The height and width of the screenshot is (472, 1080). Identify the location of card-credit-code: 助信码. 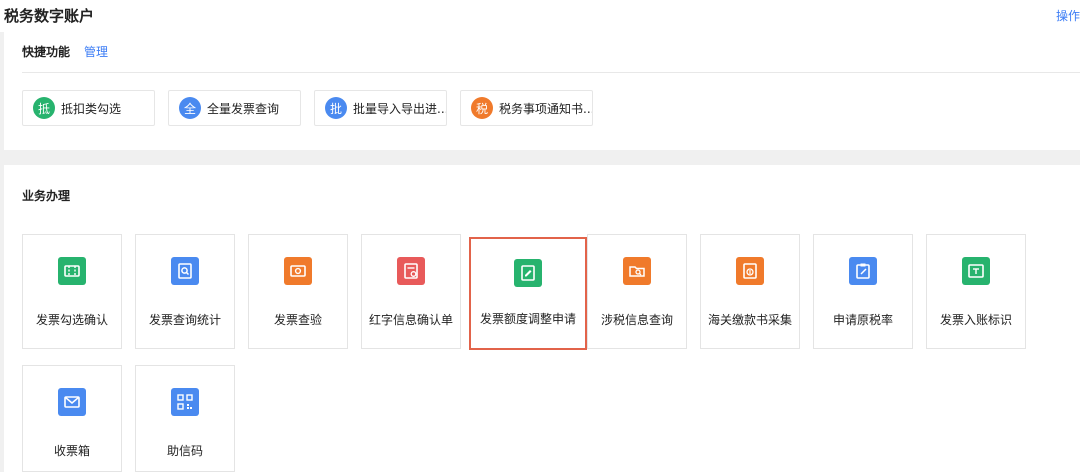
(185, 418).